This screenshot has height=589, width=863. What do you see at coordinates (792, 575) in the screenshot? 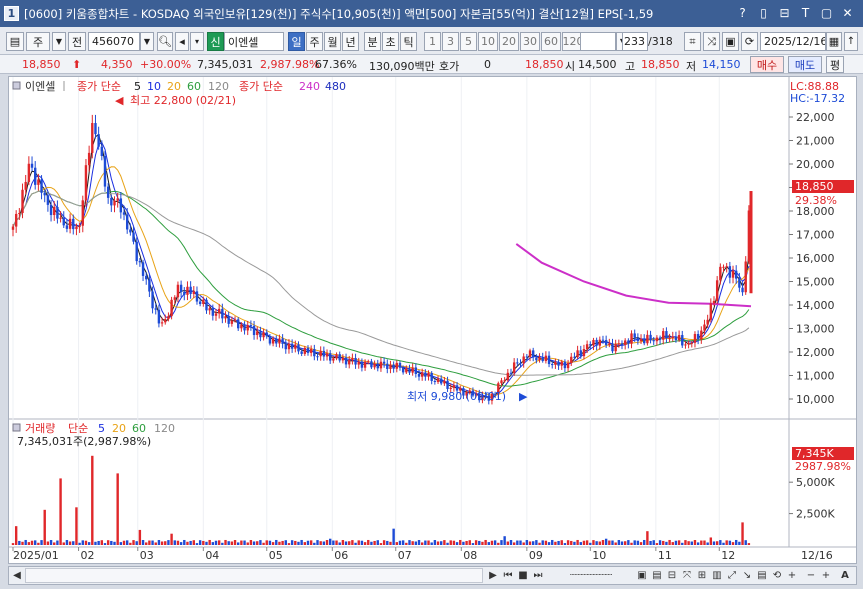
I see `zoom-in-icon: +` at bounding box center [792, 575].